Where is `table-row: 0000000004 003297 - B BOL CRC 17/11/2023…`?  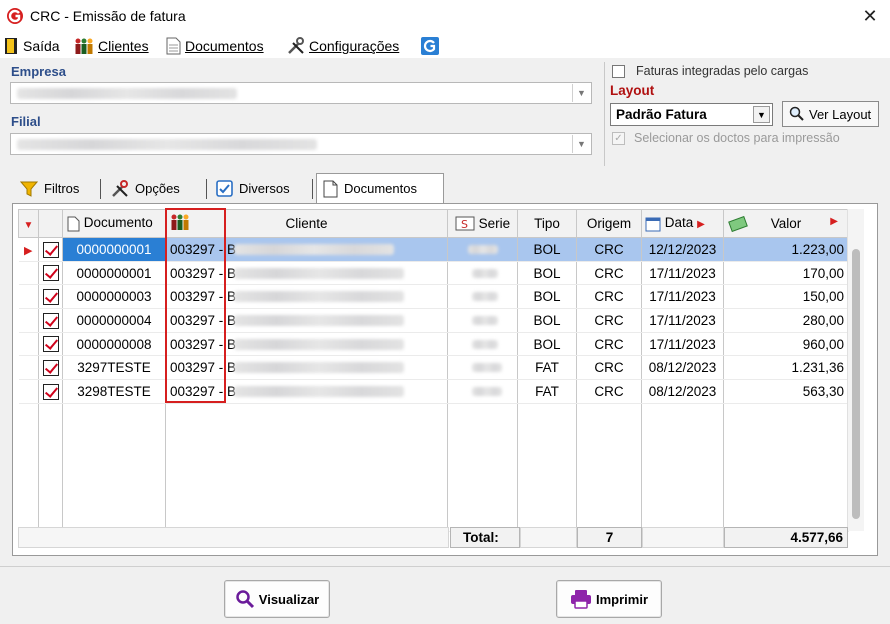
table-row: 0000000004 003297 - B BOL CRC 17/11/2023… is located at coordinates (433, 320).